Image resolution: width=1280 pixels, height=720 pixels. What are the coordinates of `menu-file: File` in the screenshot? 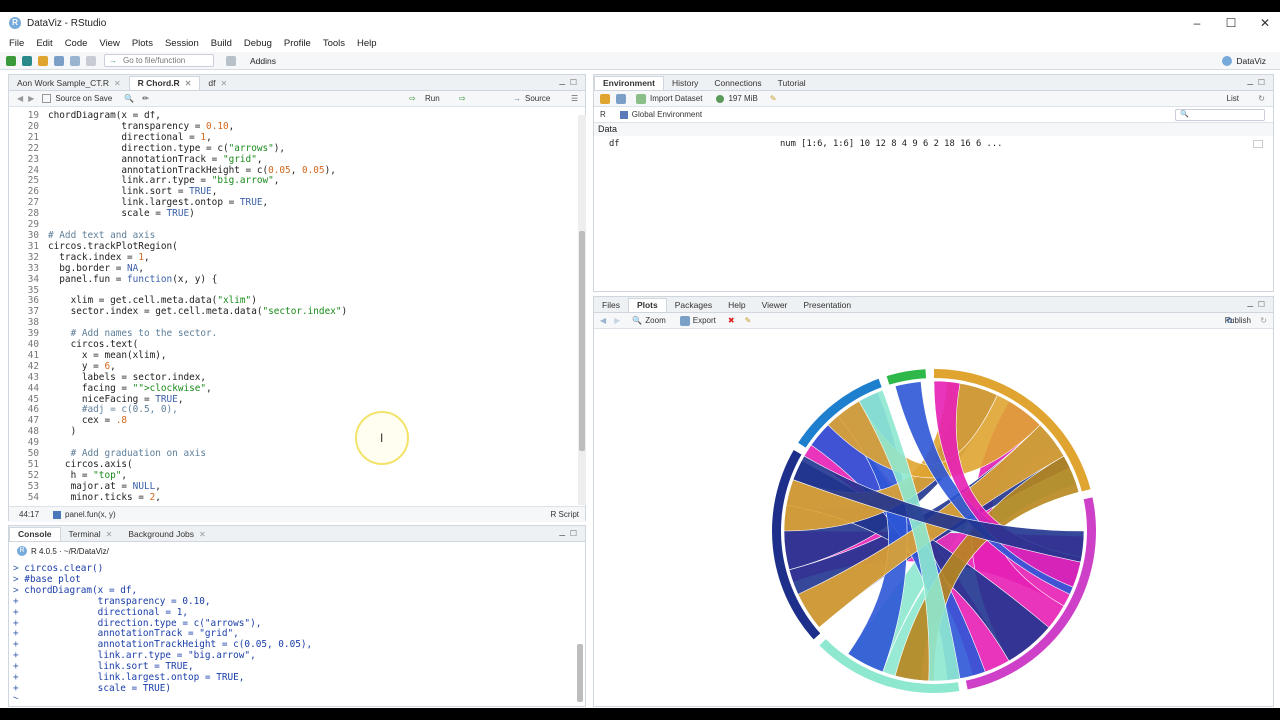 It's located at (16, 43).